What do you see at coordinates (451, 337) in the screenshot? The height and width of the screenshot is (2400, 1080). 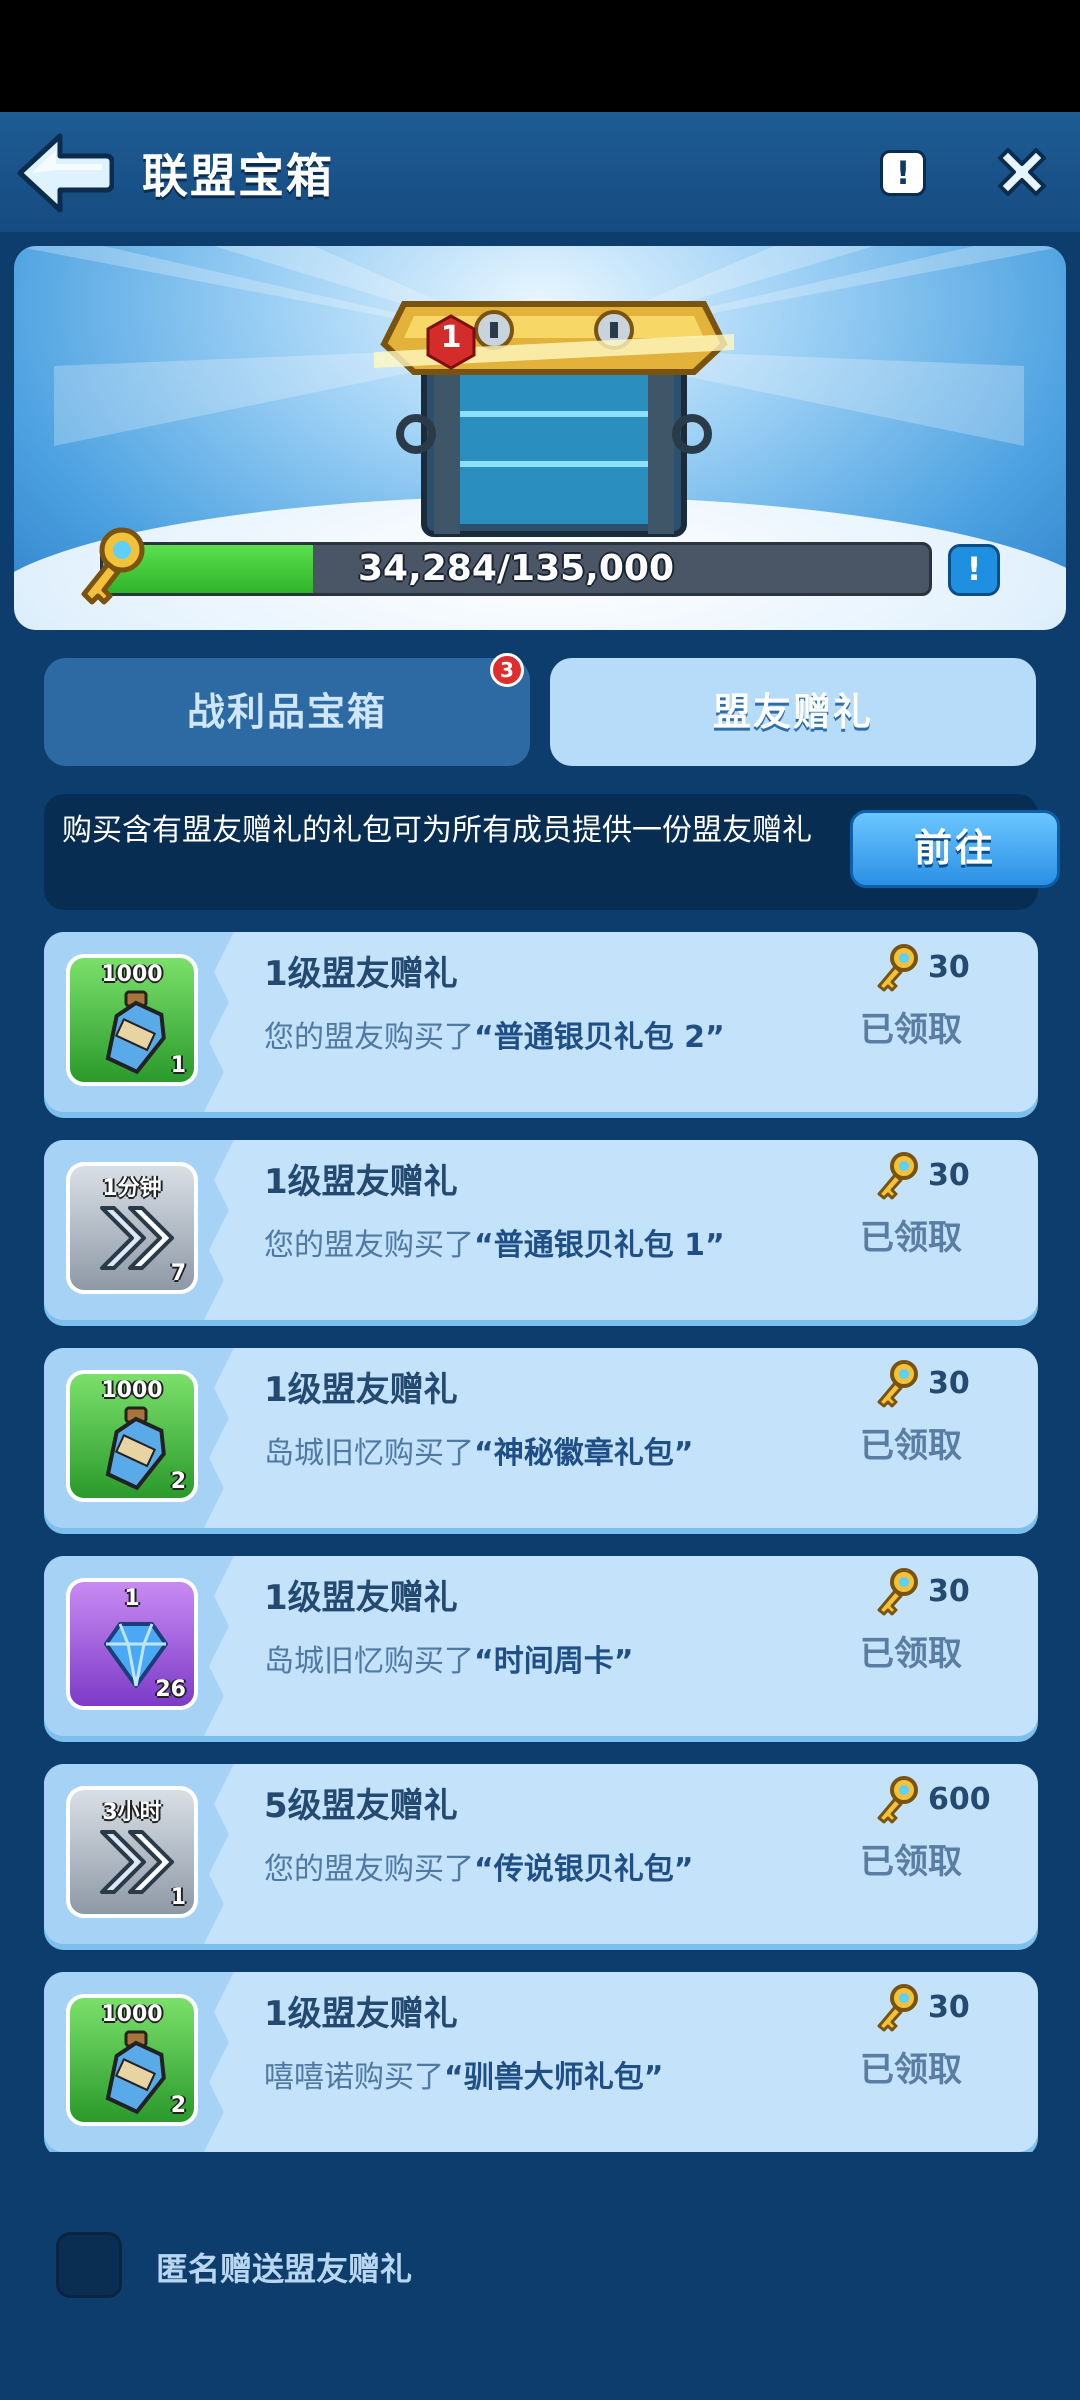 I see `chest-level-text: 1` at bounding box center [451, 337].